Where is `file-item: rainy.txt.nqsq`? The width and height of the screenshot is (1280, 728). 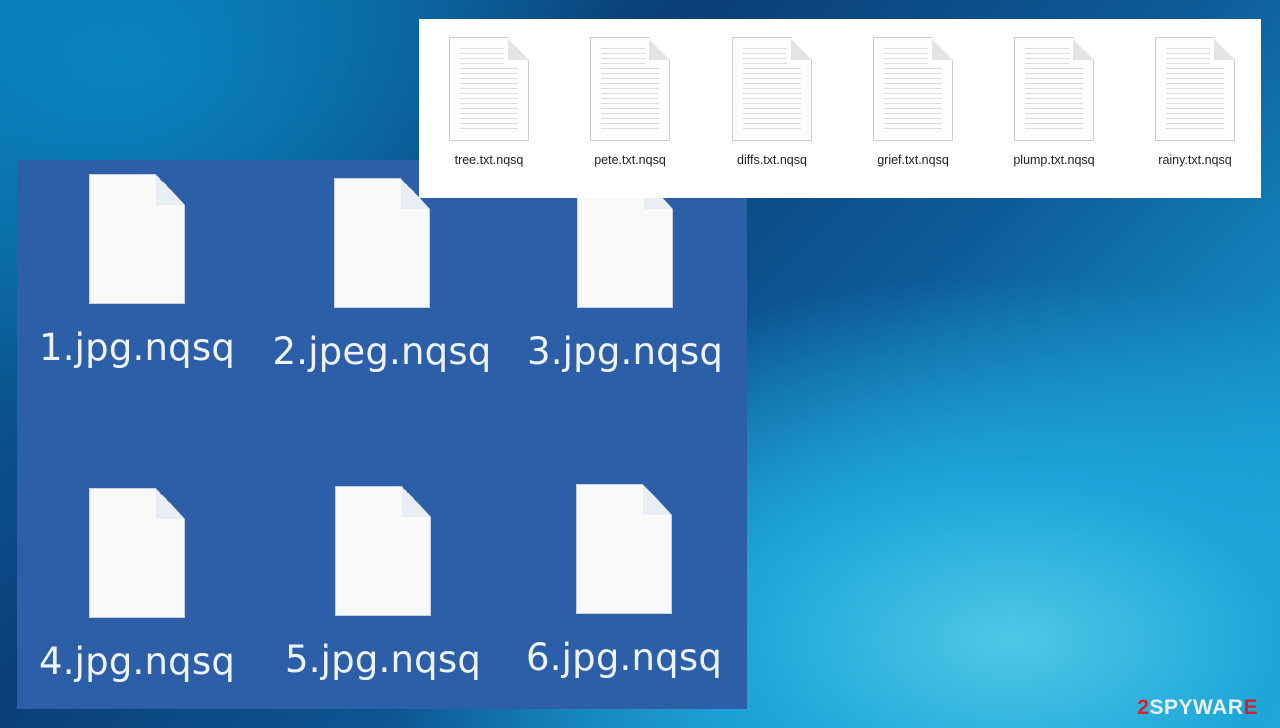
file-item: rainy.txt.nqsq is located at coordinates (1195, 102).